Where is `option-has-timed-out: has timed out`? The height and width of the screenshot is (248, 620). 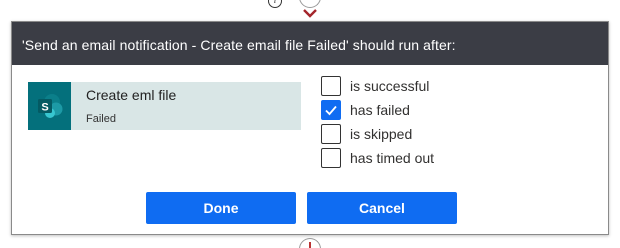
option-has-timed-out: has timed out is located at coordinates (377, 158).